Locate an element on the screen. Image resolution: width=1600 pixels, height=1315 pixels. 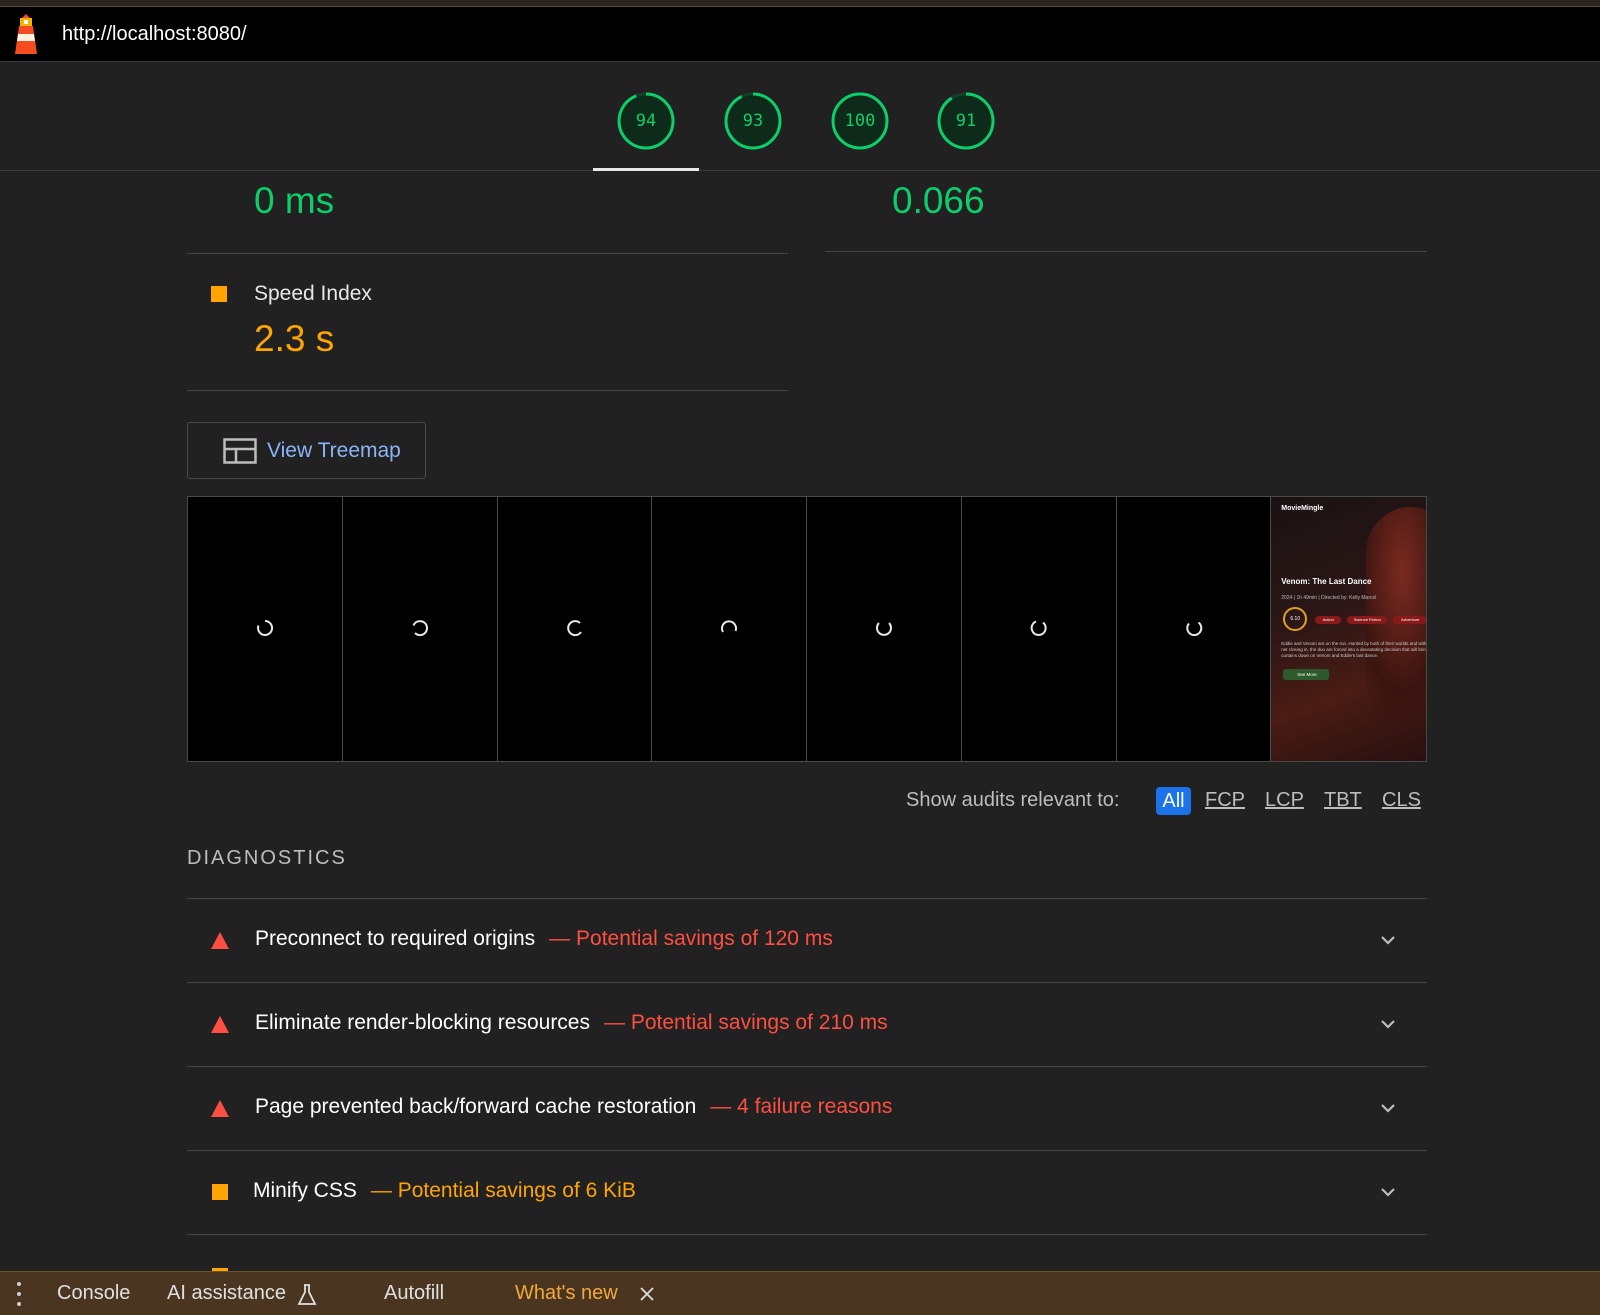
filter-lcp: LCP is located at coordinates (1284, 800).